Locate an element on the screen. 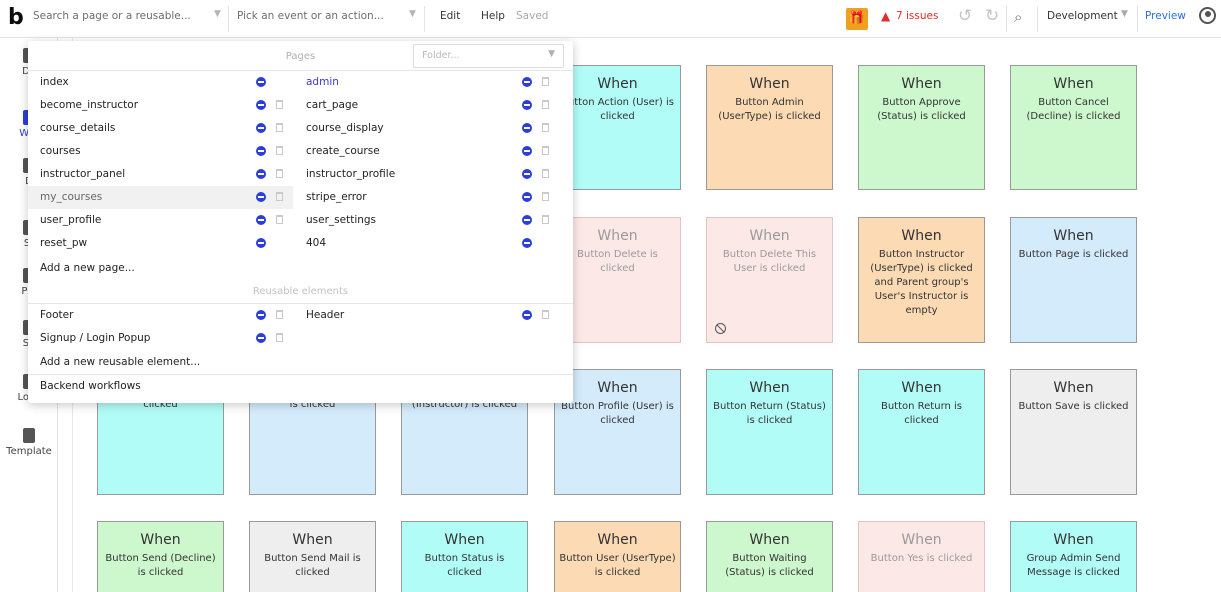 This screenshot has height=592, width=1221. undo-icon: ↺ is located at coordinates (965, 16).